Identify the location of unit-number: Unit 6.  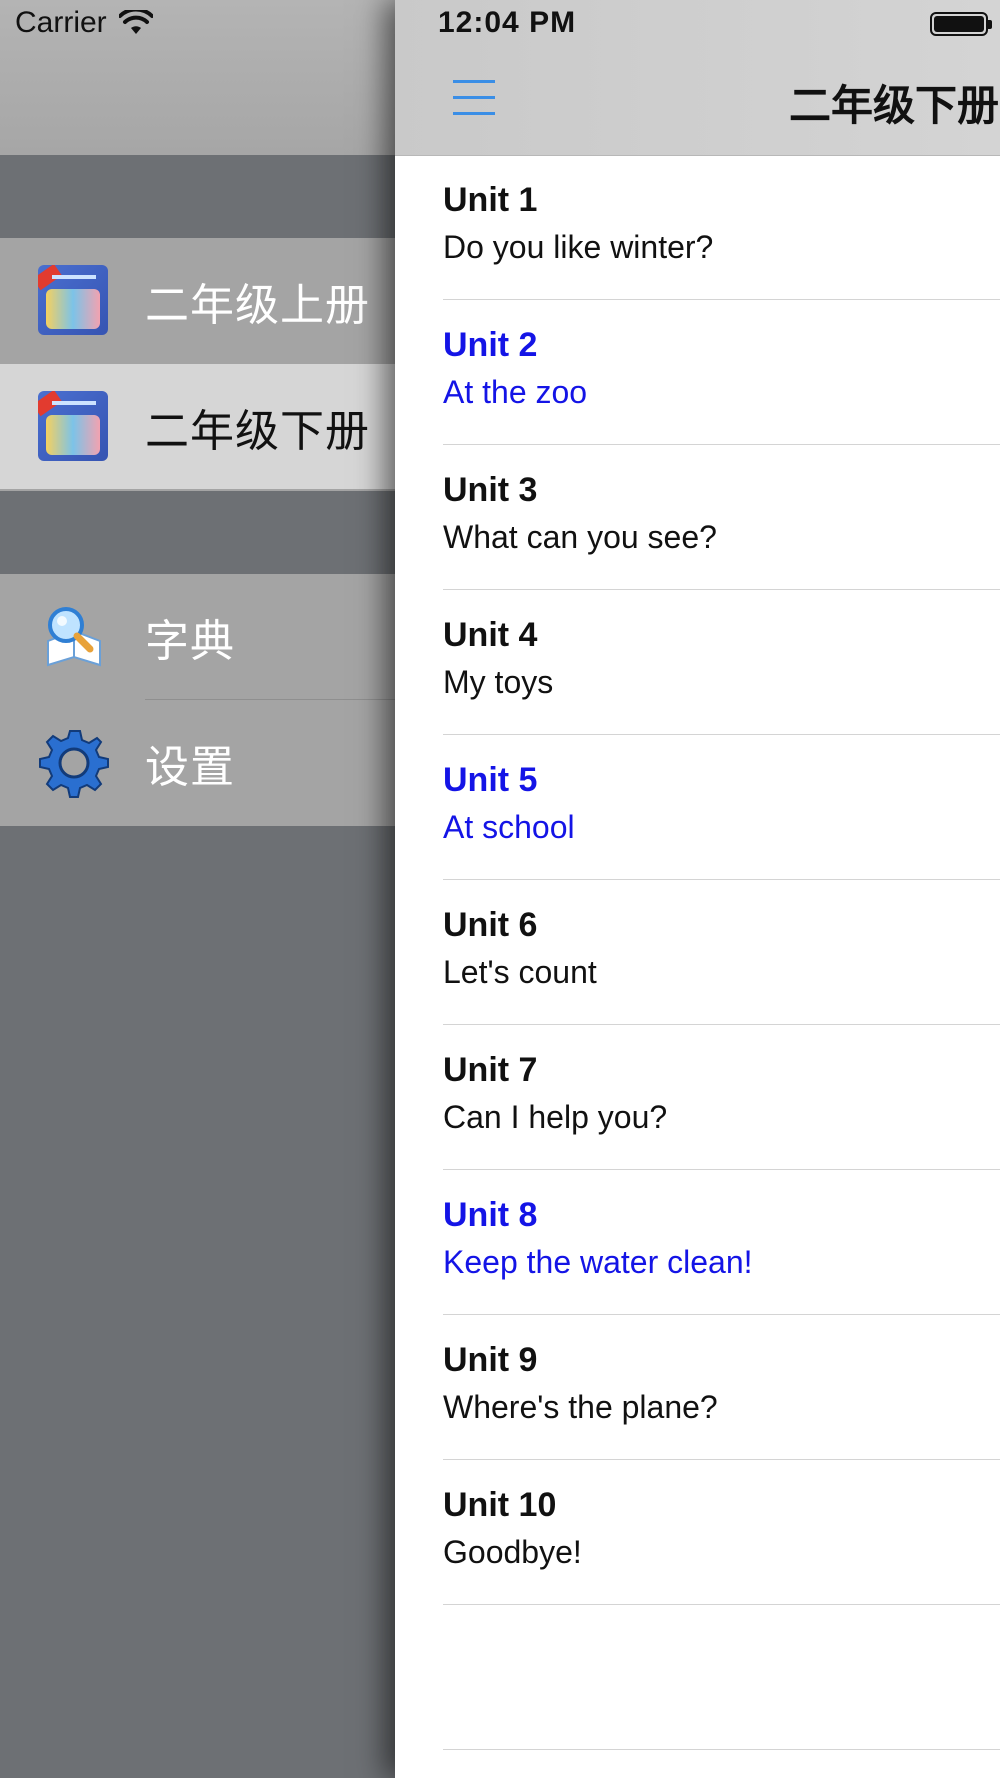
(490, 925).